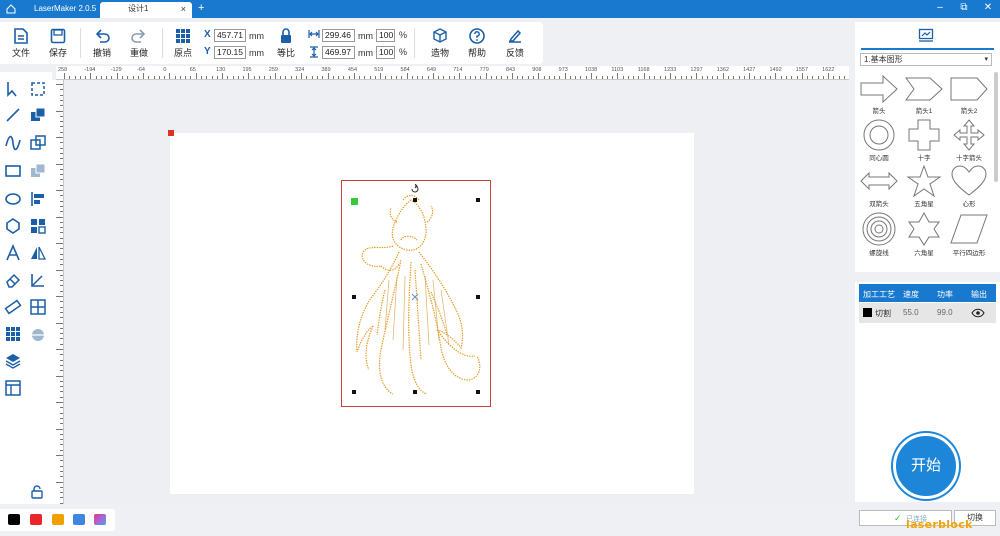 This screenshot has height=536, width=1000. I want to click on distribute-grid-icon, so click(38, 226).